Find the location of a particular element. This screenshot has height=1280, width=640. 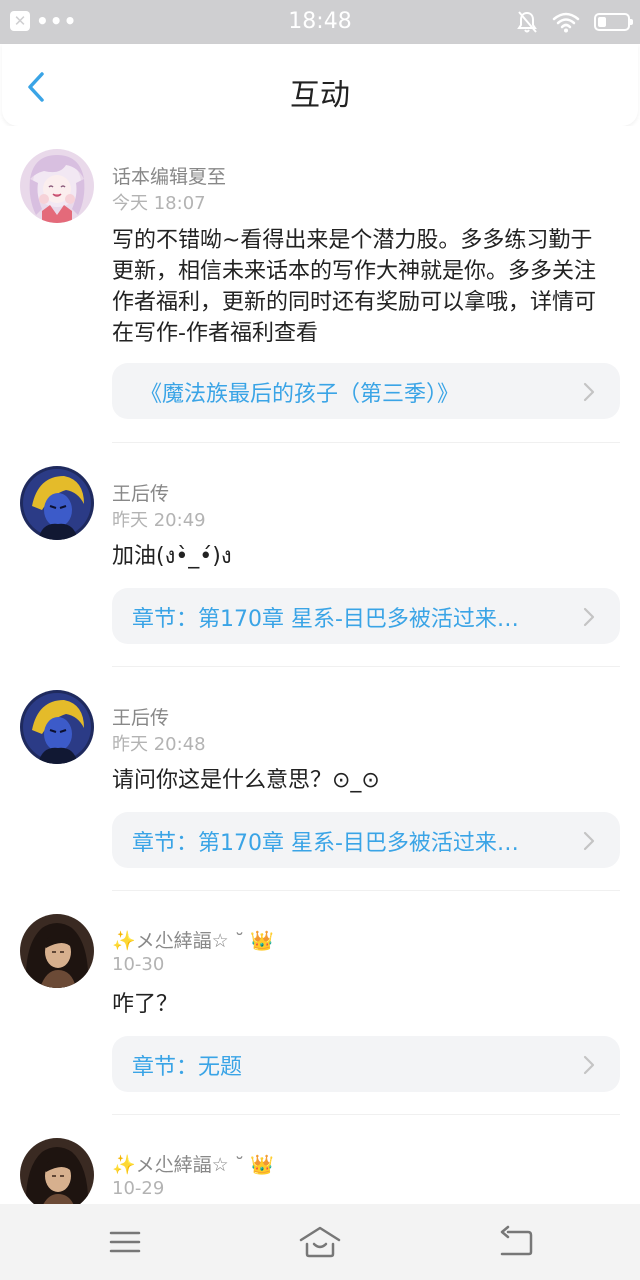

chapter-link-chip: 章节：无题 is located at coordinates (366, 1064).